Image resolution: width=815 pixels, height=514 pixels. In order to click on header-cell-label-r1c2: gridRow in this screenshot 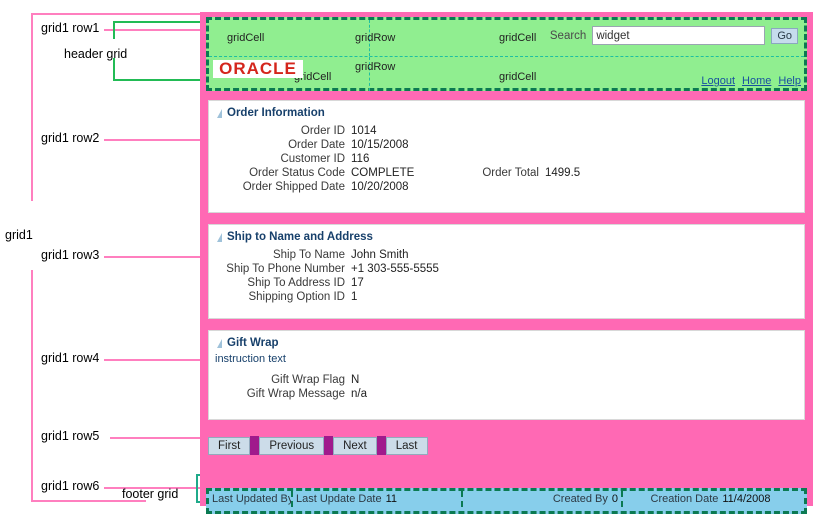, I will do `click(375, 38)`.